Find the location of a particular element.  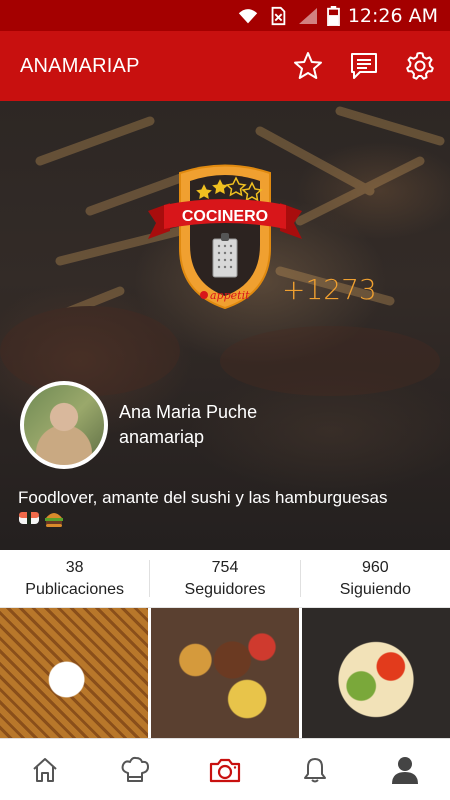

bio-emojis is located at coordinates (41, 519).